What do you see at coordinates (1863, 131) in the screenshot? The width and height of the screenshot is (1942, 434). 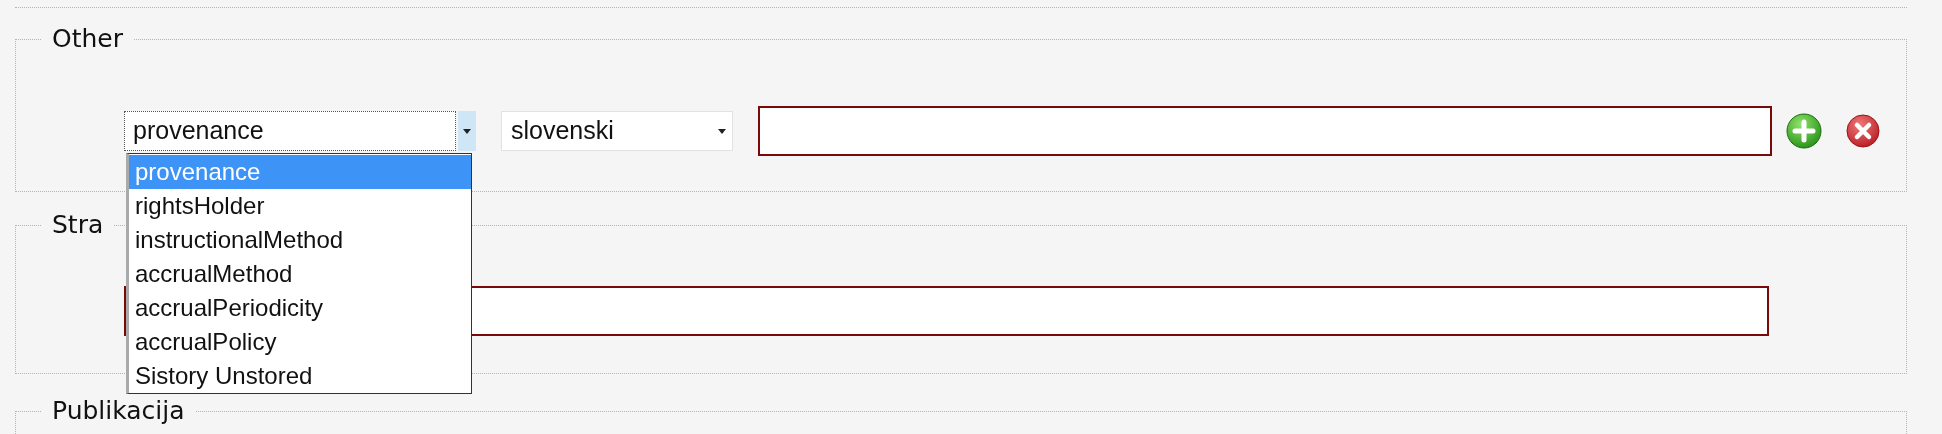 I see `delete-icon` at bounding box center [1863, 131].